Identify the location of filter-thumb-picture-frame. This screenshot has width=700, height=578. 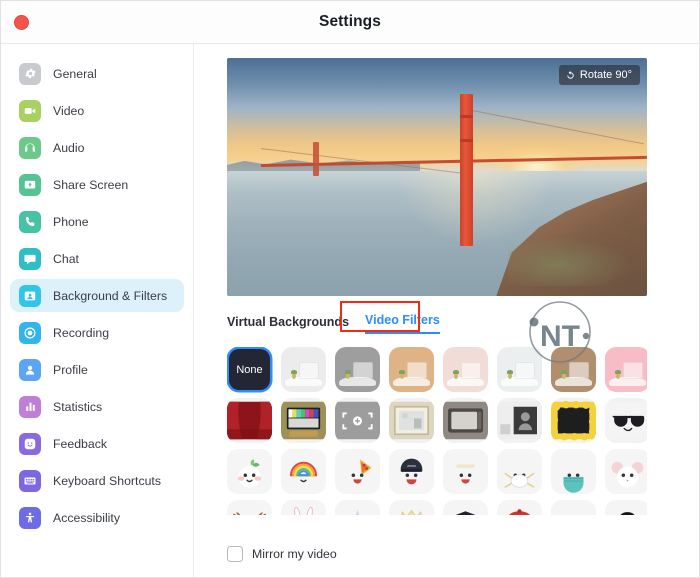
(411, 420).